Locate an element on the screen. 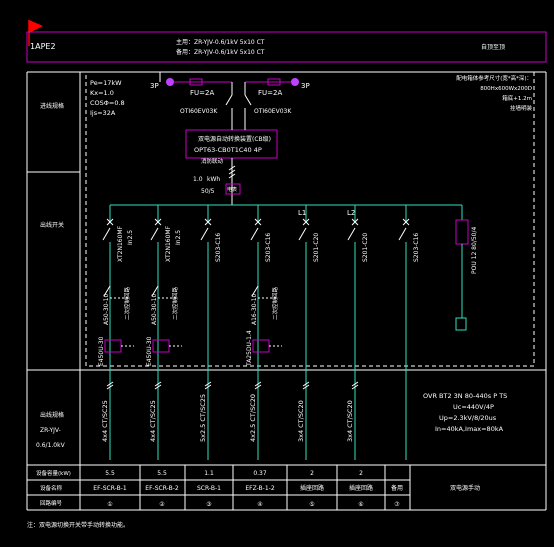  spd-label: POU 12 80/50/4 is located at coordinates (474, 250).